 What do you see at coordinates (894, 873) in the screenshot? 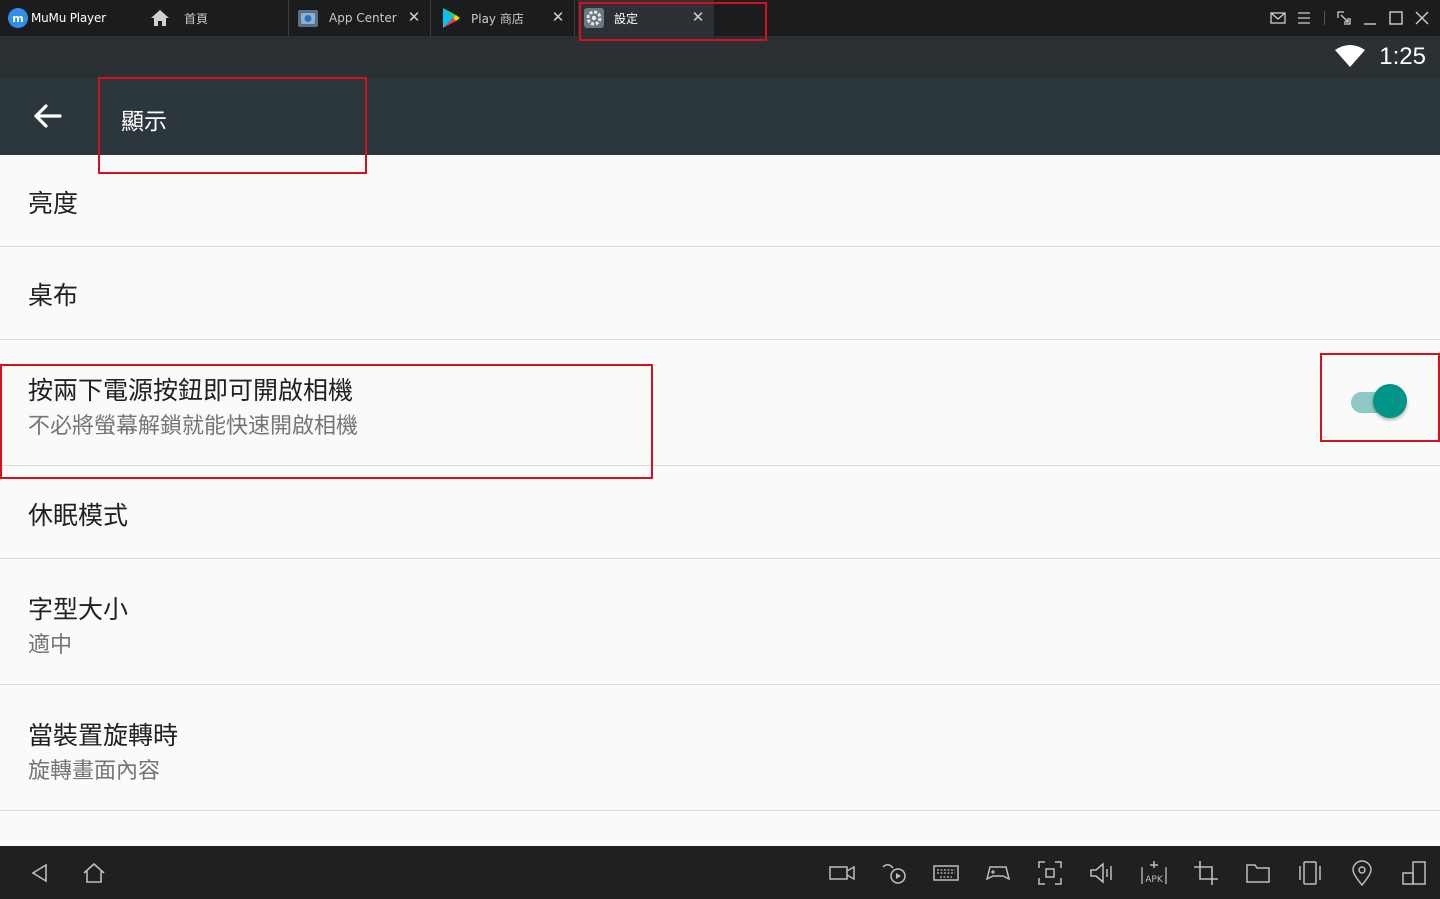
I see `macro-icon` at bounding box center [894, 873].